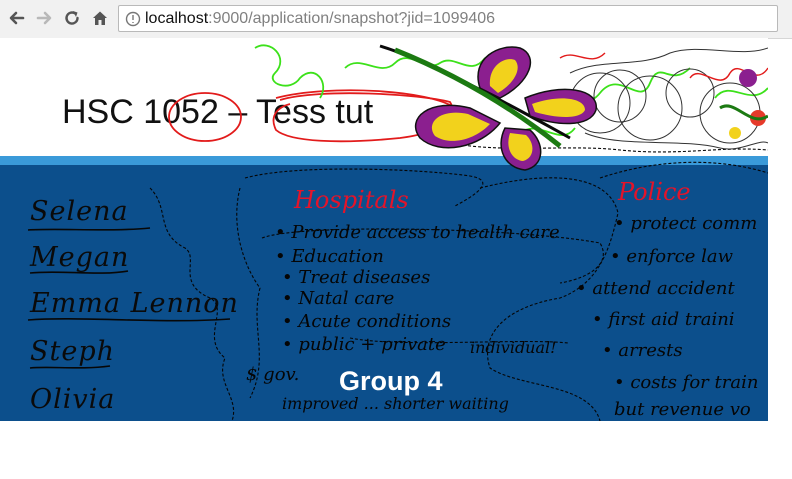  Describe the element at coordinates (655, 288) in the screenshot. I see `police-bullet: • attend accident` at that location.